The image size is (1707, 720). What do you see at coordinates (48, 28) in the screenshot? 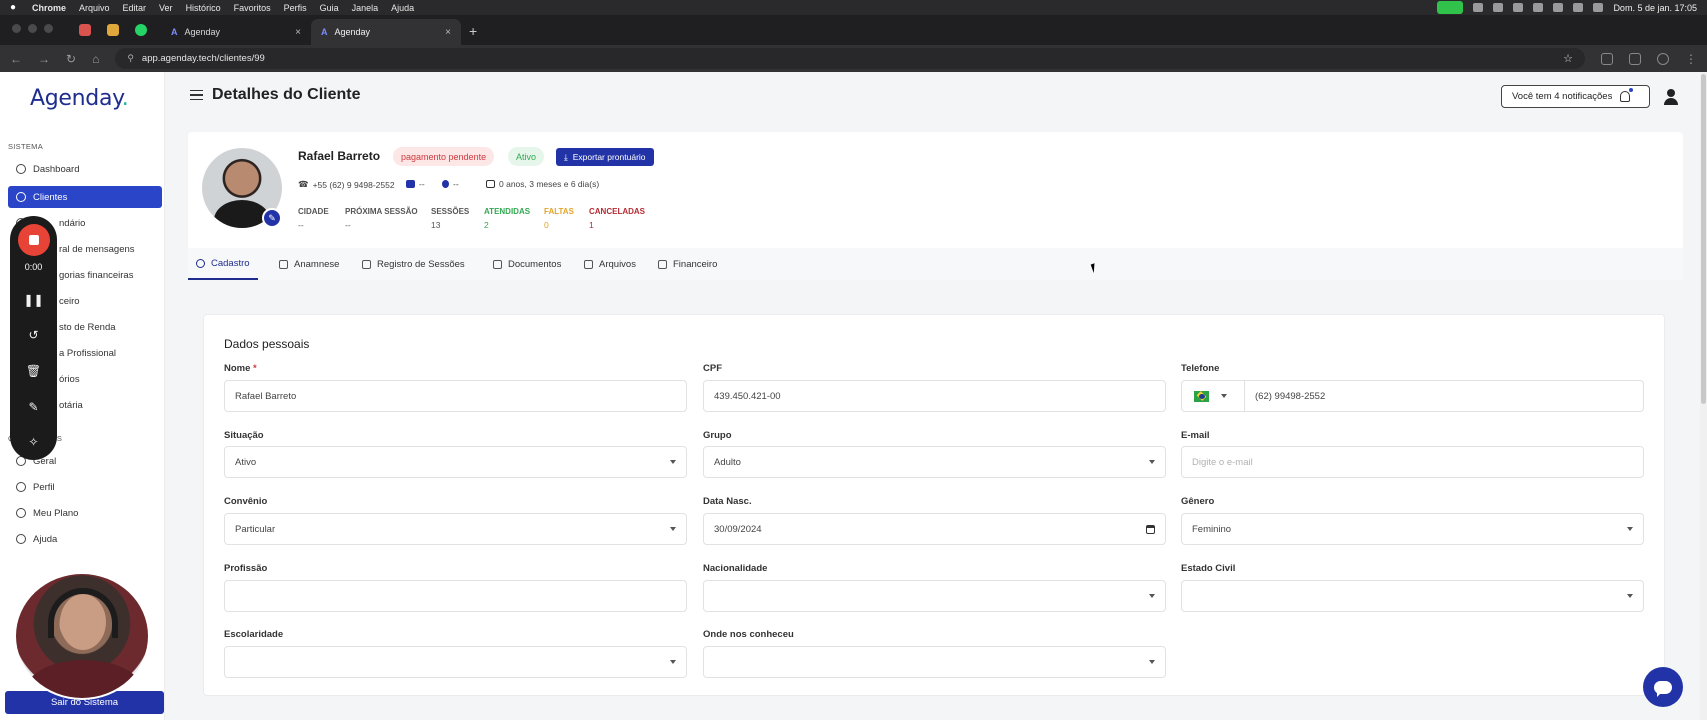
I see `maximize-window-icon` at bounding box center [48, 28].